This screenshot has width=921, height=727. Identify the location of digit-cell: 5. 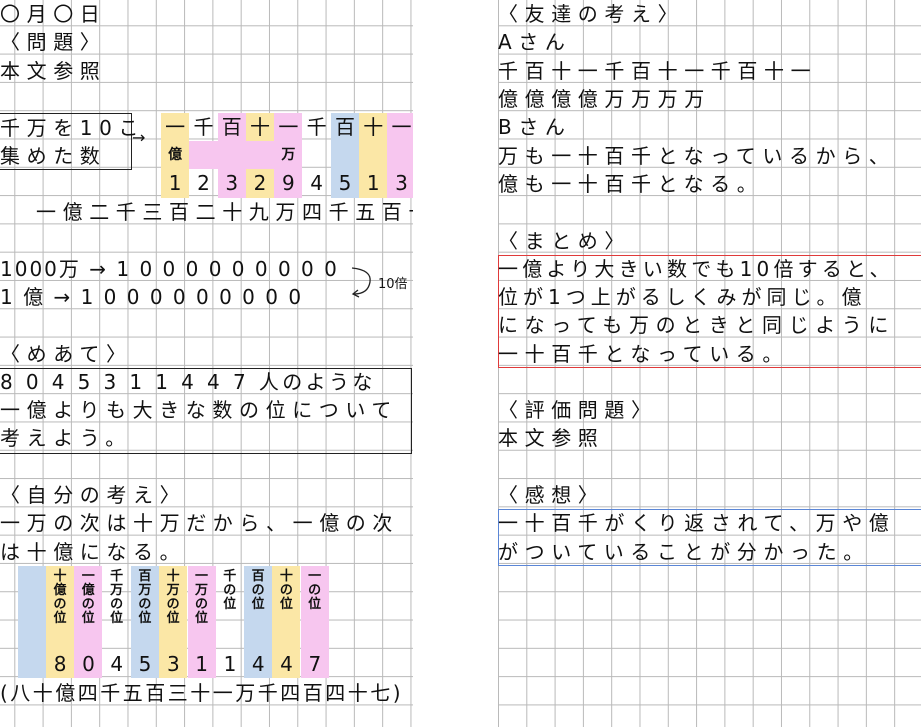
(345, 183).